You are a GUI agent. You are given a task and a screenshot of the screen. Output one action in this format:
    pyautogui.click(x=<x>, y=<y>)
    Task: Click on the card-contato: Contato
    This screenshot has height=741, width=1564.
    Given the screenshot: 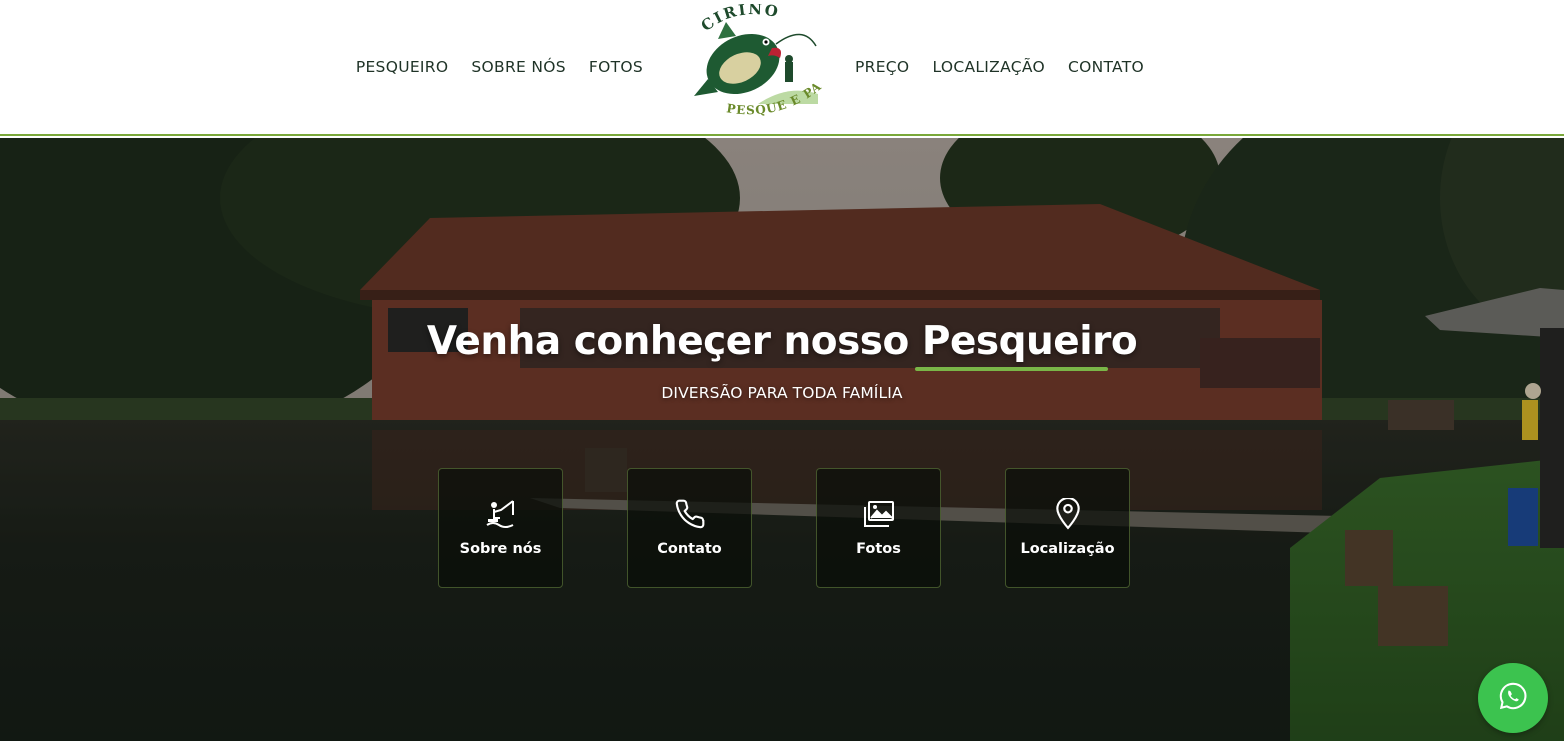 What is the action you would take?
    pyautogui.click(x=689, y=528)
    